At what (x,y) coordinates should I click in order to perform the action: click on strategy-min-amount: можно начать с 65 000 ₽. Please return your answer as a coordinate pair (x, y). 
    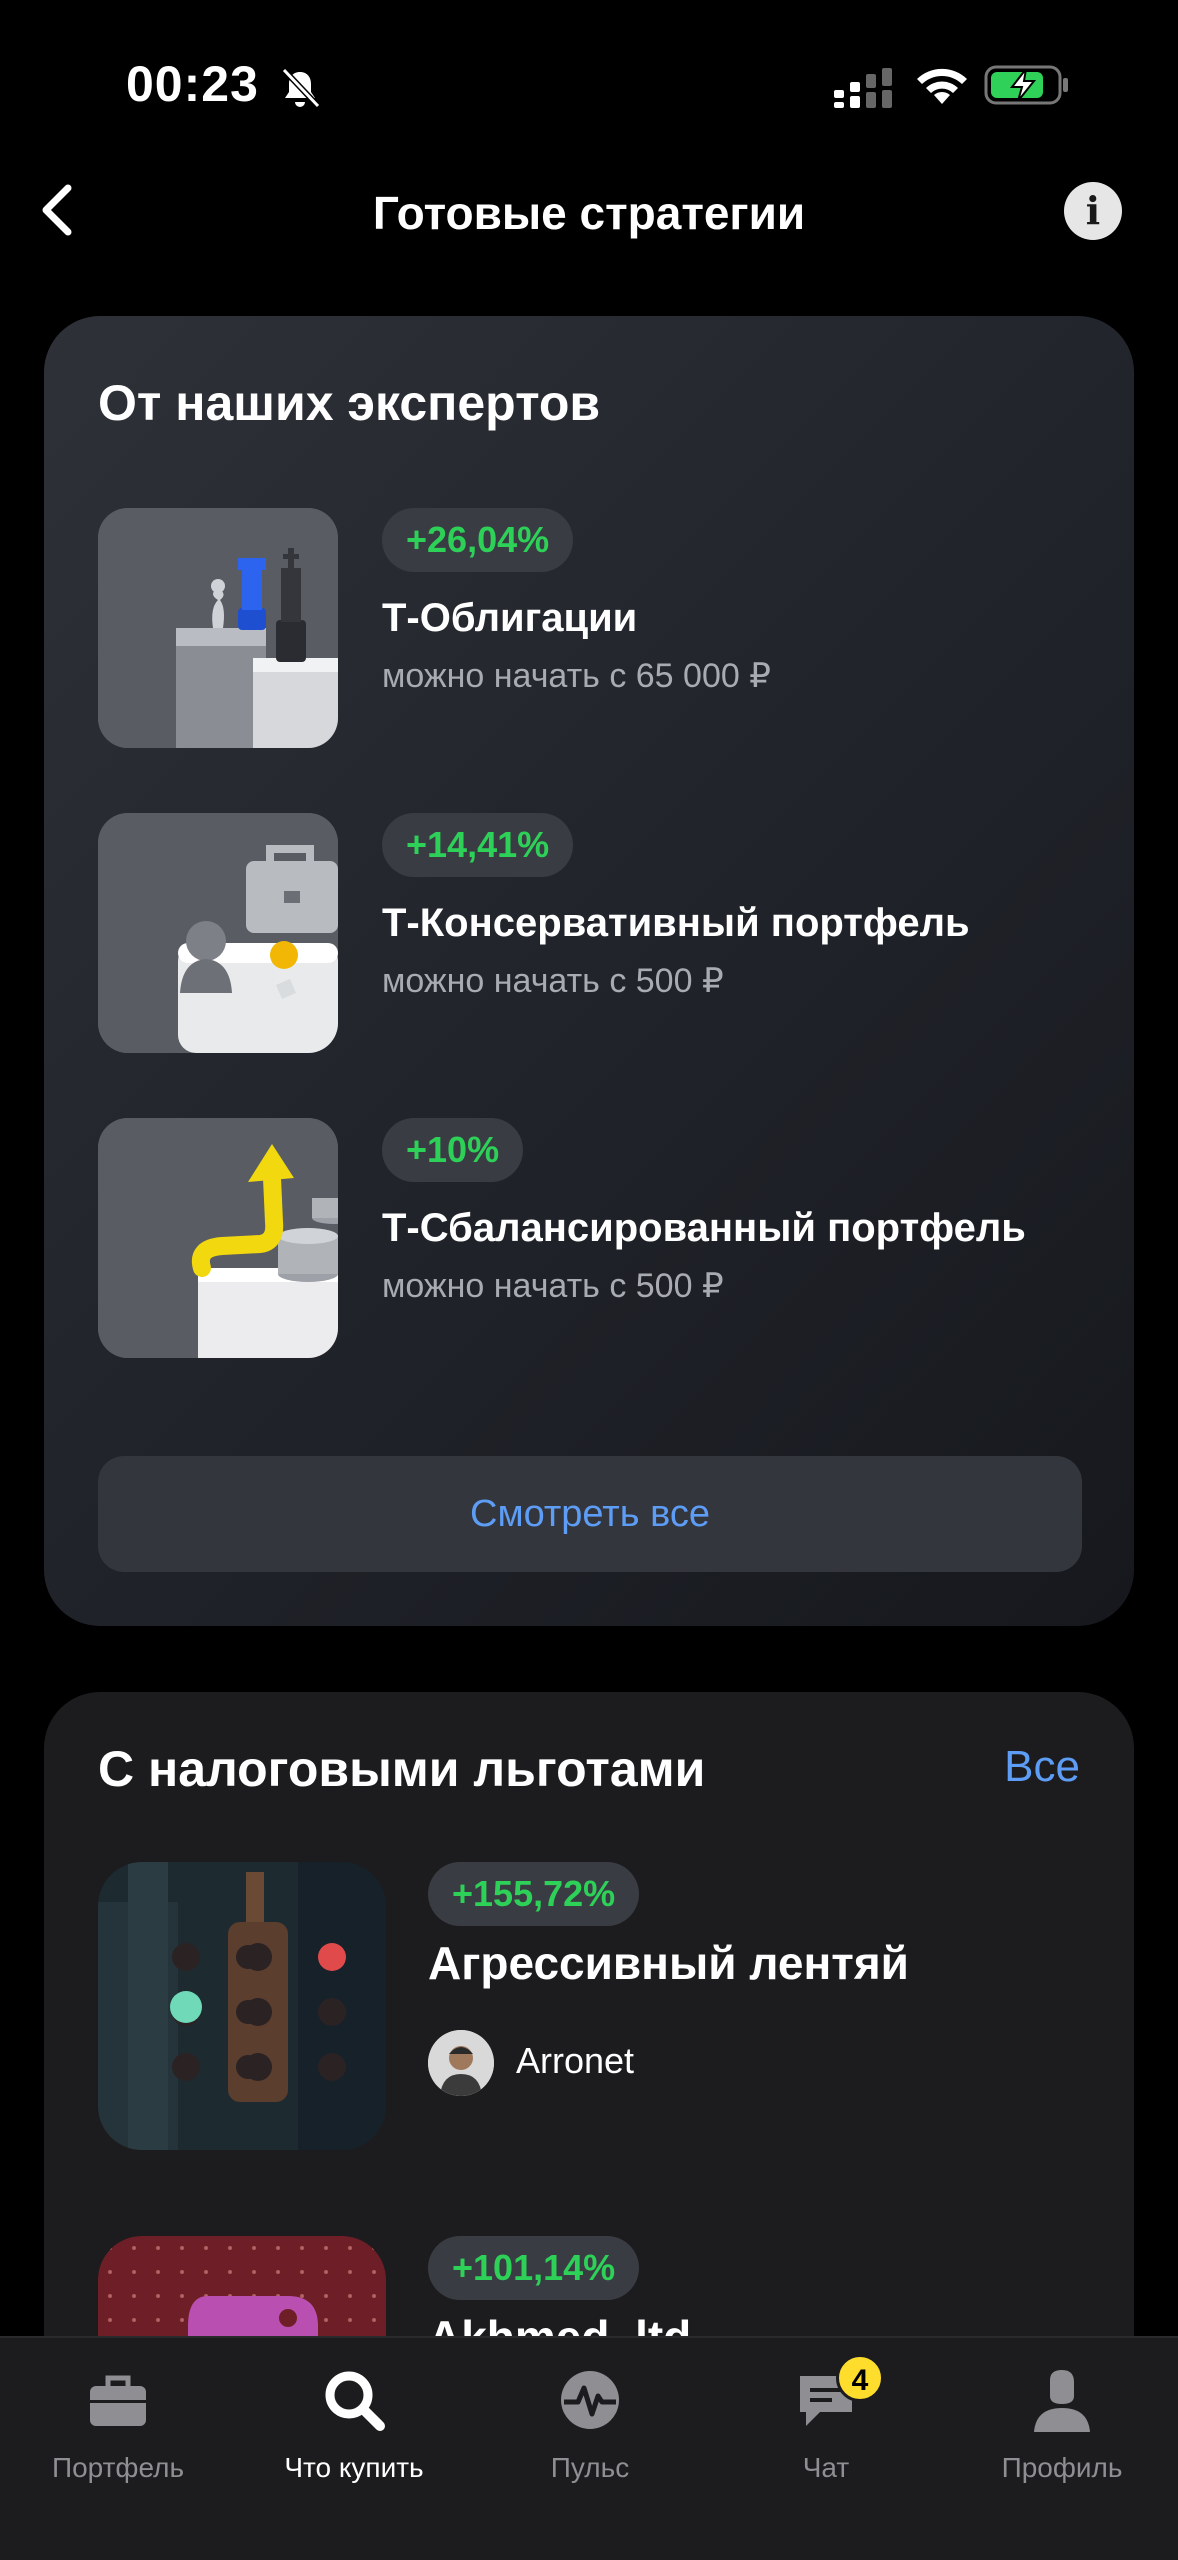
    Looking at the image, I should click on (576, 676).